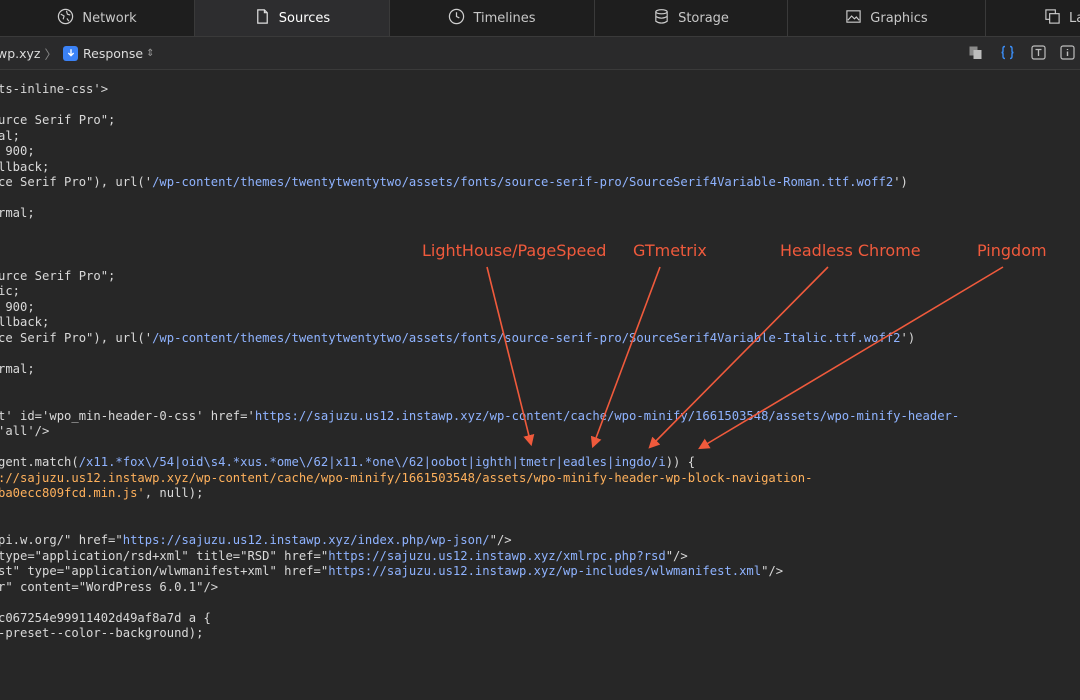 Image resolution: width=1080 pixels, height=700 pixels. I want to click on arrow-headless-chrome, so click(738, 357).